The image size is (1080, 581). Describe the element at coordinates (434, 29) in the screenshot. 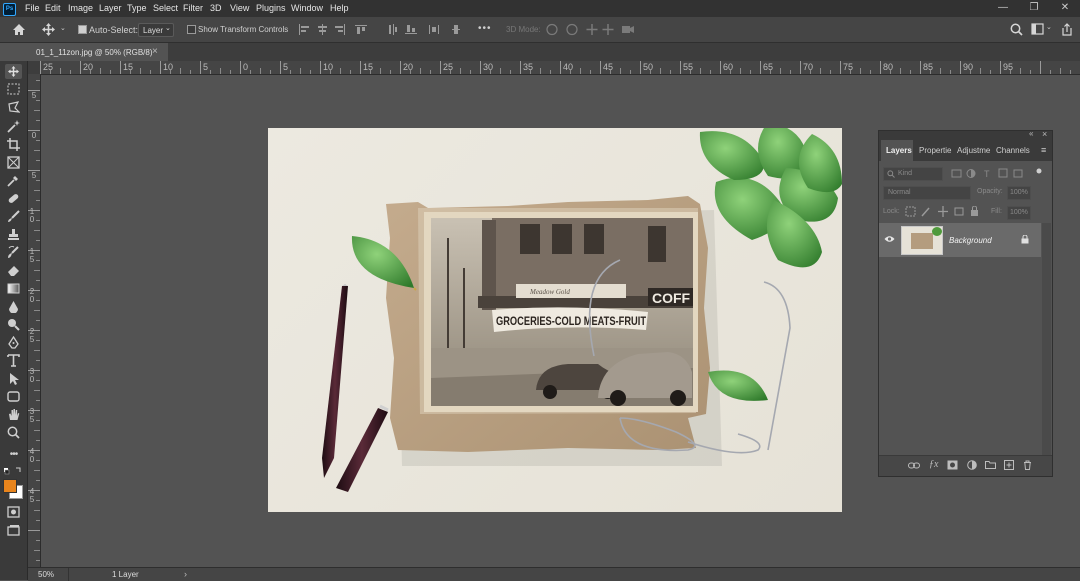

I see `distribute-icon` at that location.